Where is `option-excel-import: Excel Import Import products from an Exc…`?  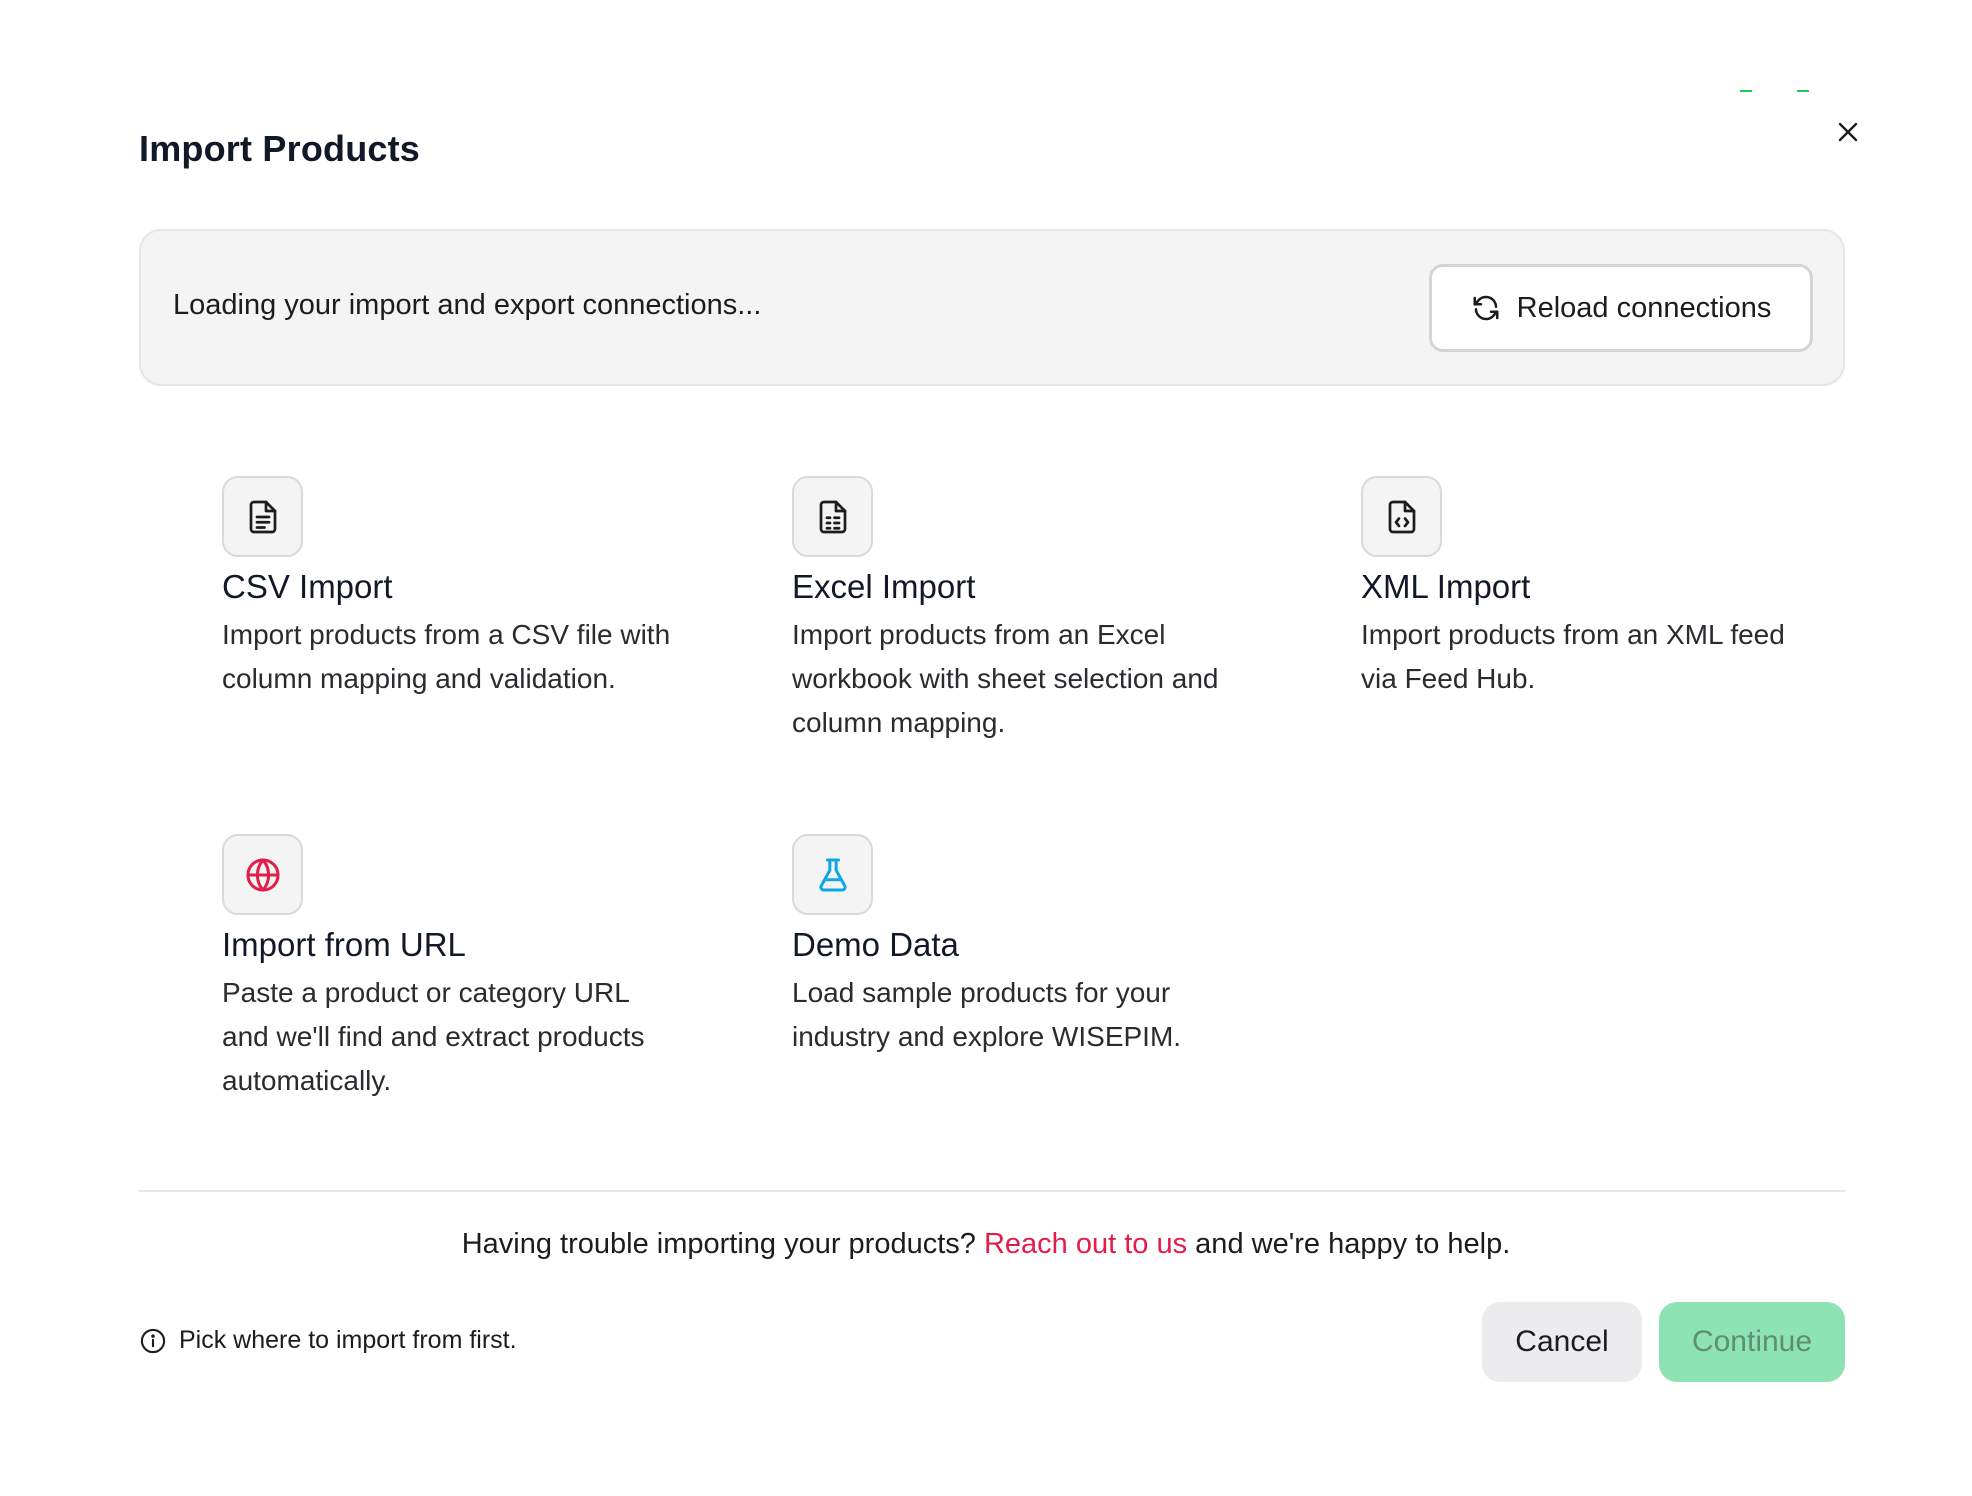
option-excel-import: Excel Import Import products from an Exc… is located at coordinates (1007, 610).